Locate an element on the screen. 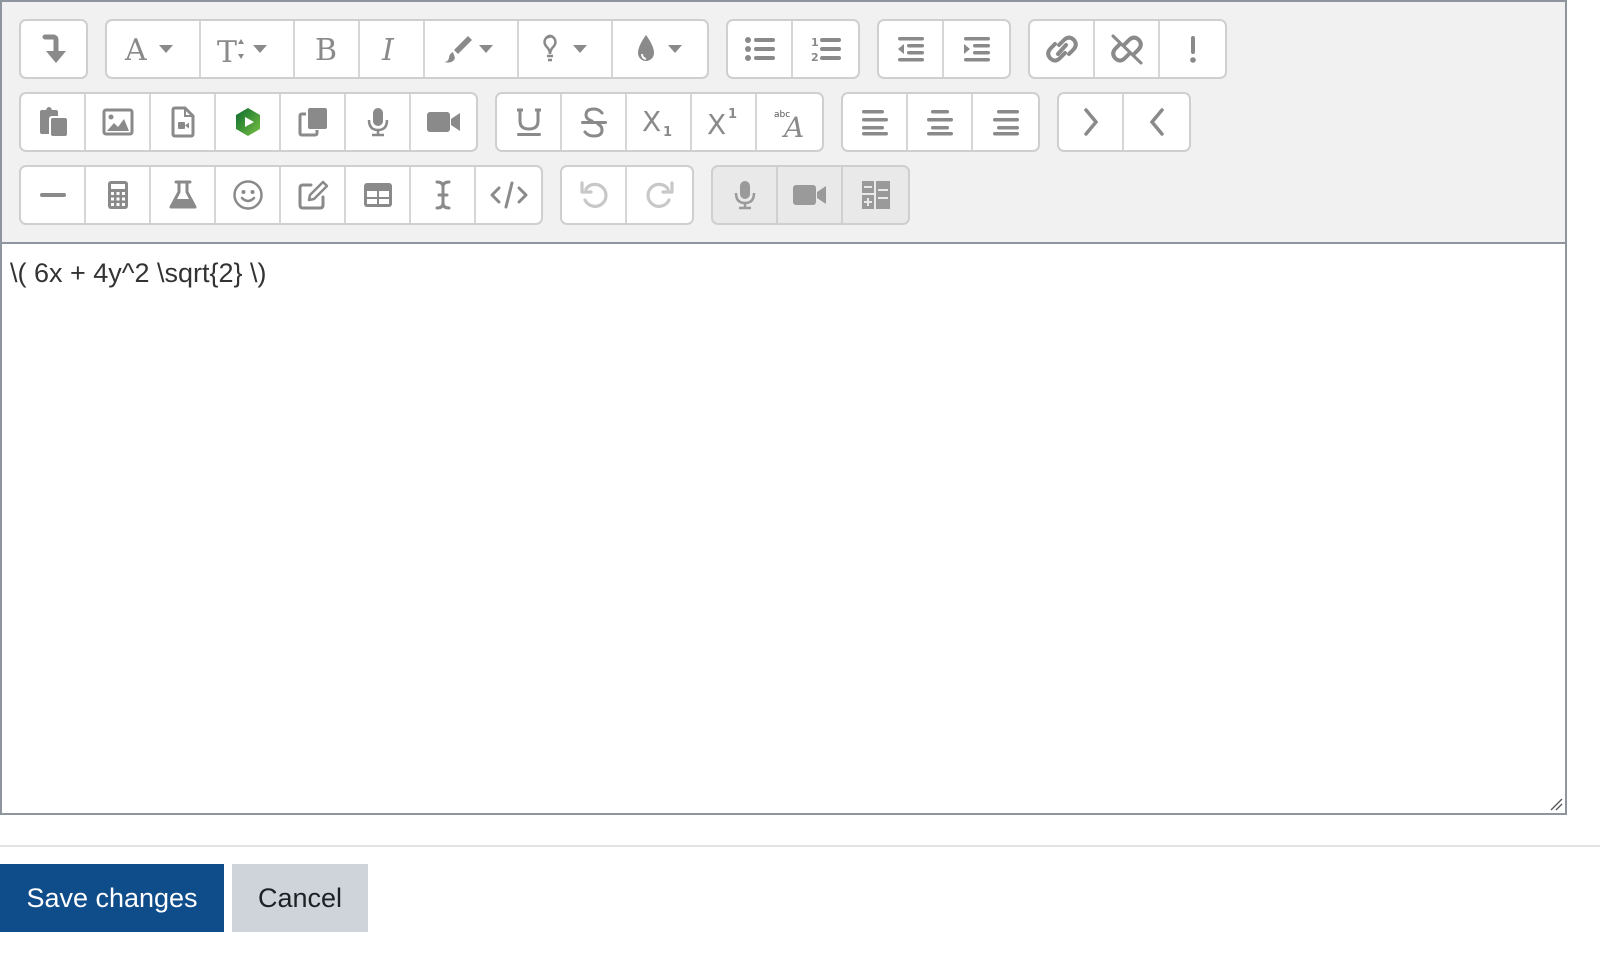 The height and width of the screenshot is (954, 1600). svg-text: 2 is located at coordinates (815, 57).